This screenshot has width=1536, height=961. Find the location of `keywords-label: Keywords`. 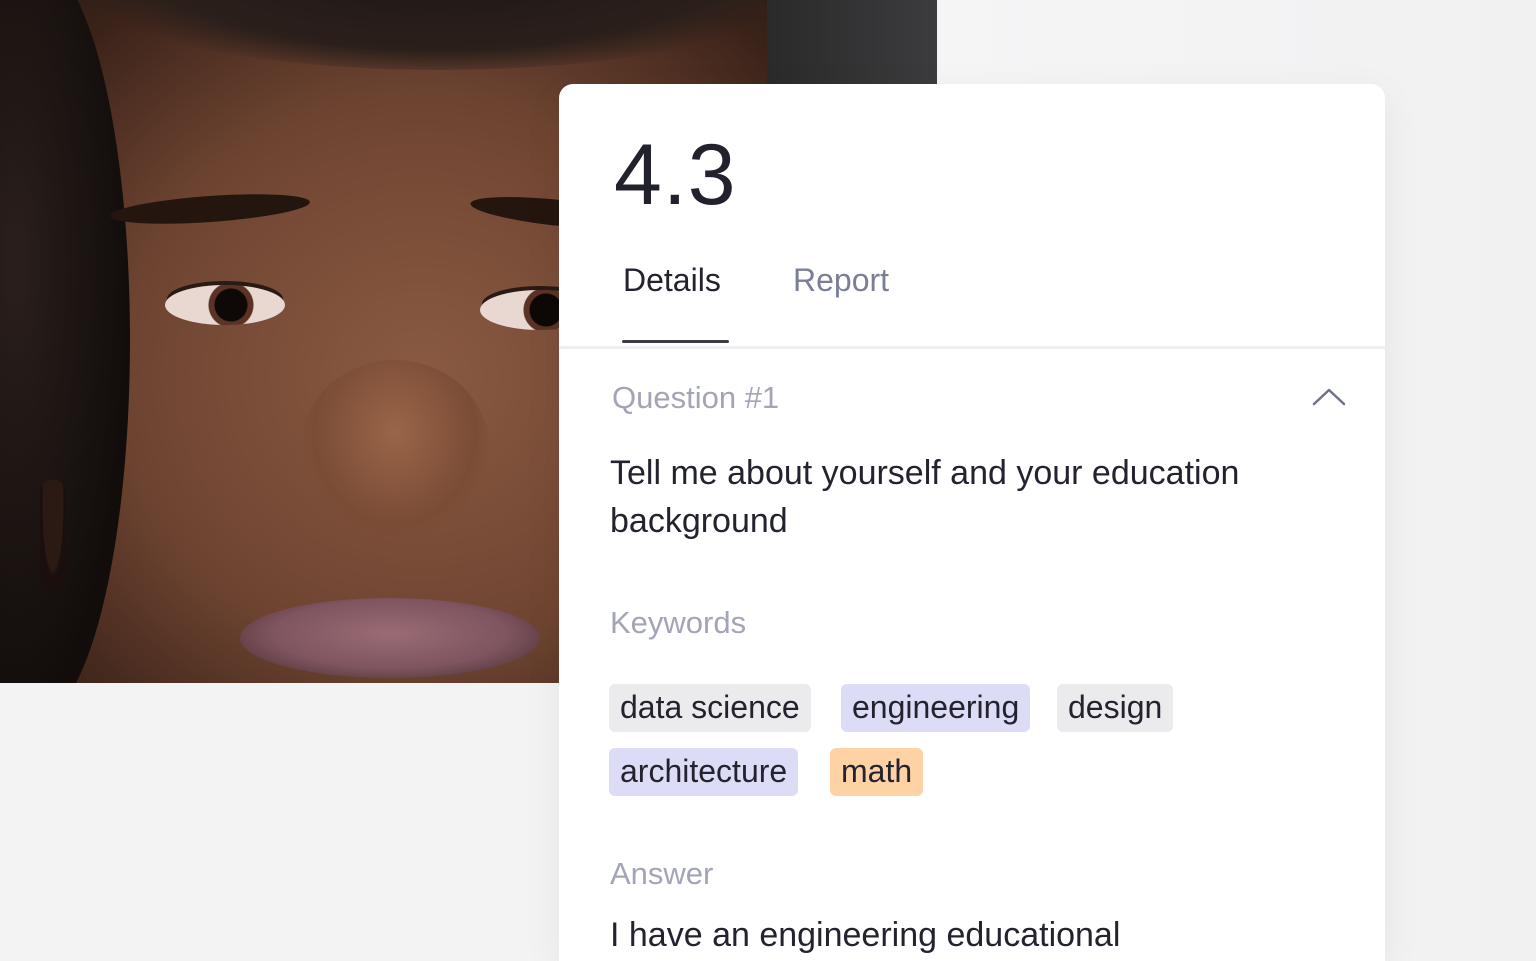

keywords-label: Keywords is located at coordinates (678, 622).